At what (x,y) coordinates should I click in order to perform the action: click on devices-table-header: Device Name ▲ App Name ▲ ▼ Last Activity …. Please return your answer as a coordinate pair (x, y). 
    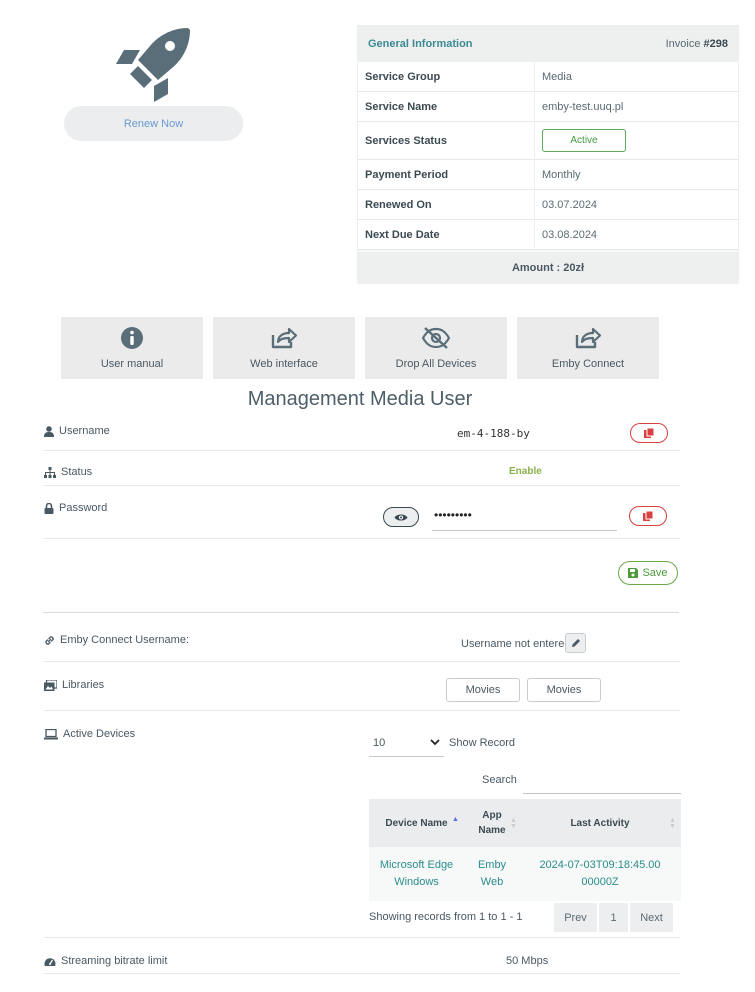
    Looking at the image, I should click on (525, 823).